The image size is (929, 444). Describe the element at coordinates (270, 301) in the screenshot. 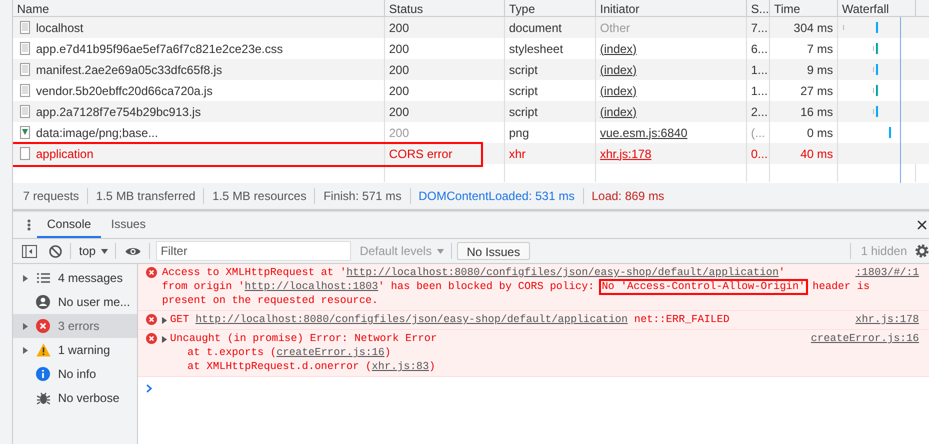

I see `message-line: present on the requested resource.` at that location.